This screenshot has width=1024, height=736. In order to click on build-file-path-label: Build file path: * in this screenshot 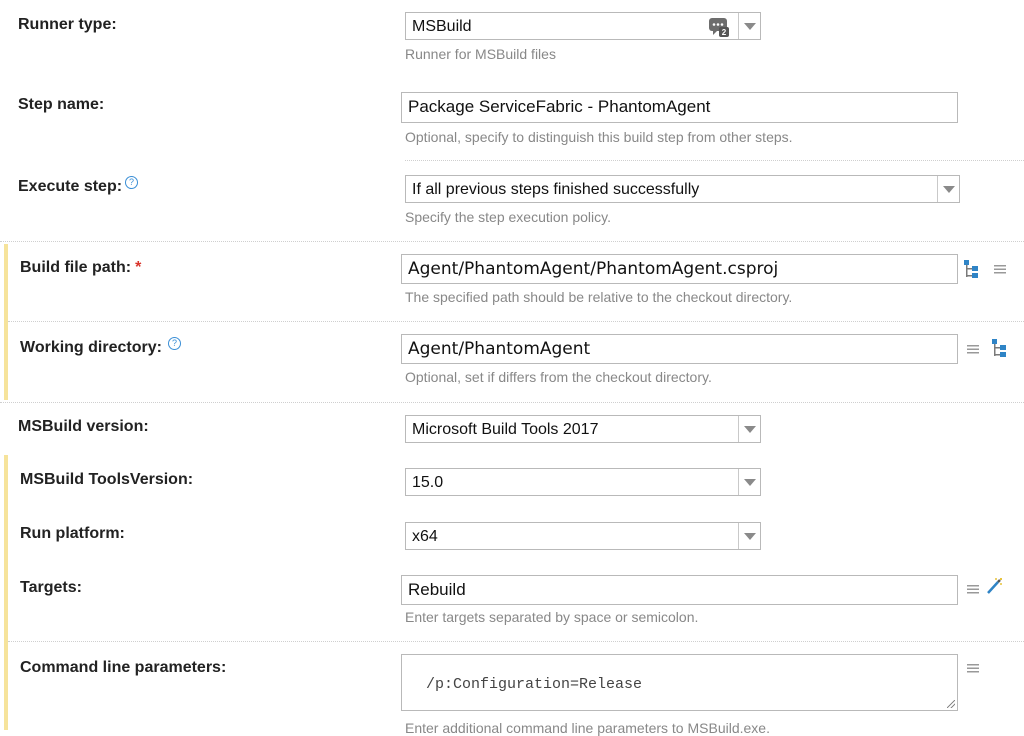, I will do `click(80, 268)`.